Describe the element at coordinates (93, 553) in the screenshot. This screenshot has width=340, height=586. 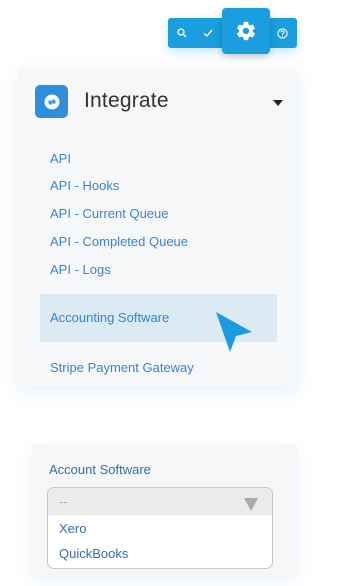
I see `option-quickbooks: QuickBooks` at that location.